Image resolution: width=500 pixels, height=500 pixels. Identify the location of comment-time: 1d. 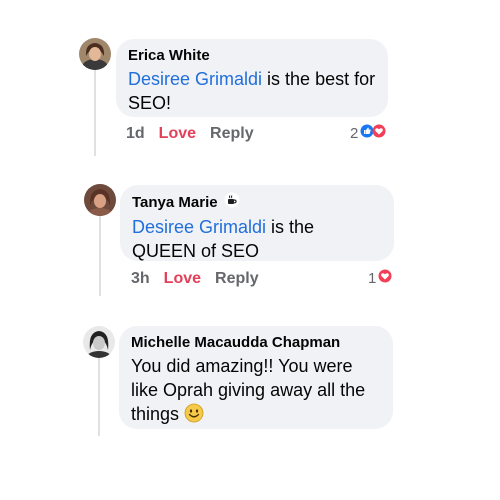
(135, 134).